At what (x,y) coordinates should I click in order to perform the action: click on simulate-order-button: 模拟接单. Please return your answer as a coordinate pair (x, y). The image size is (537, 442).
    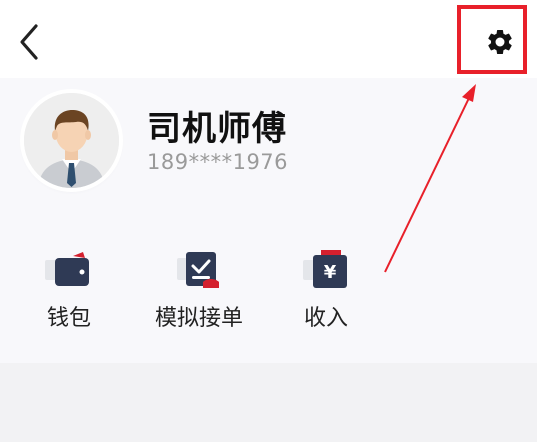
    Looking at the image, I should click on (199, 290).